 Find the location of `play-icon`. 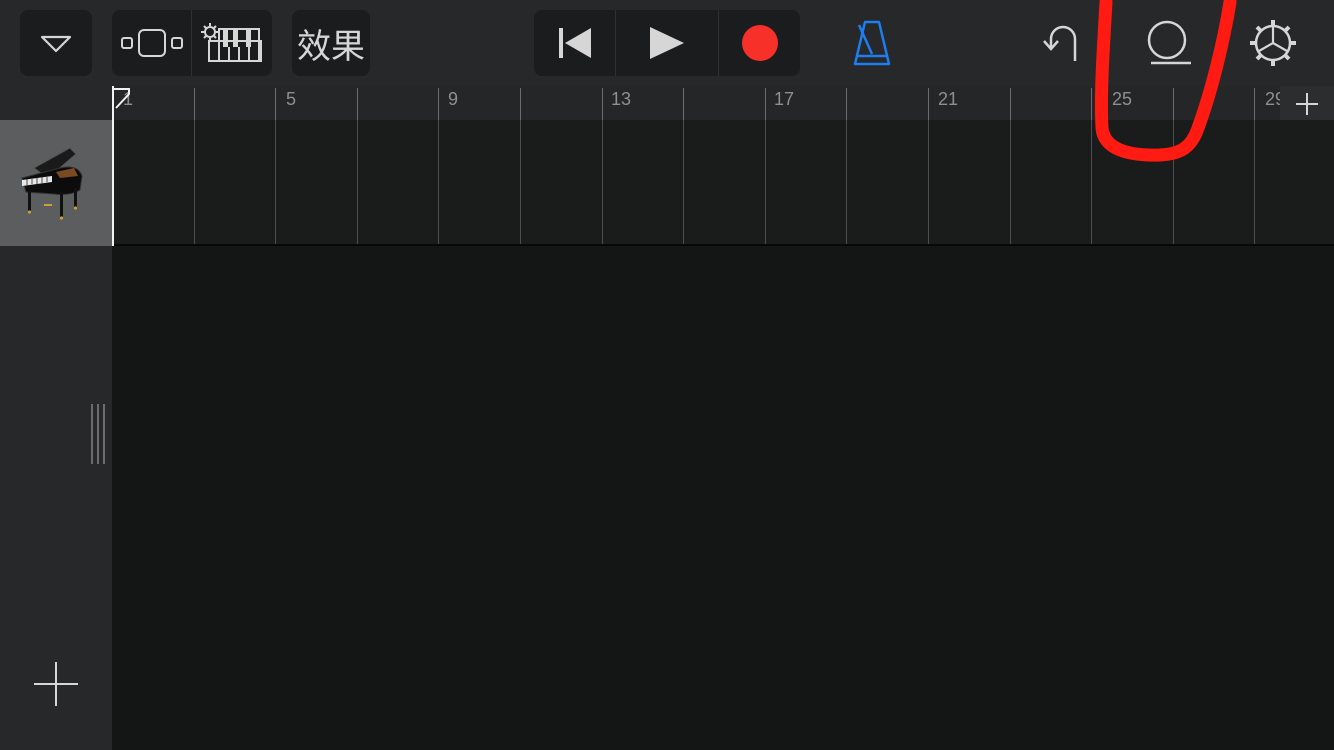

play-icon is located at coordinates (667, 43).